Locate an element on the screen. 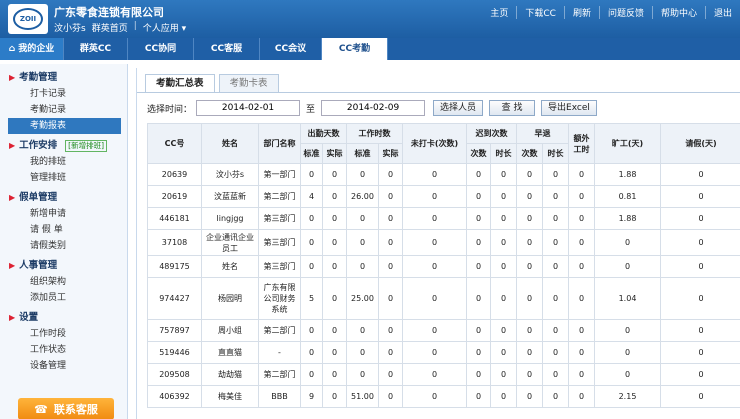 The height and width of the screenshot is (419, 740). sidebar-group-leave: ▶ 假单管理 is located at coordinates (63, 198).